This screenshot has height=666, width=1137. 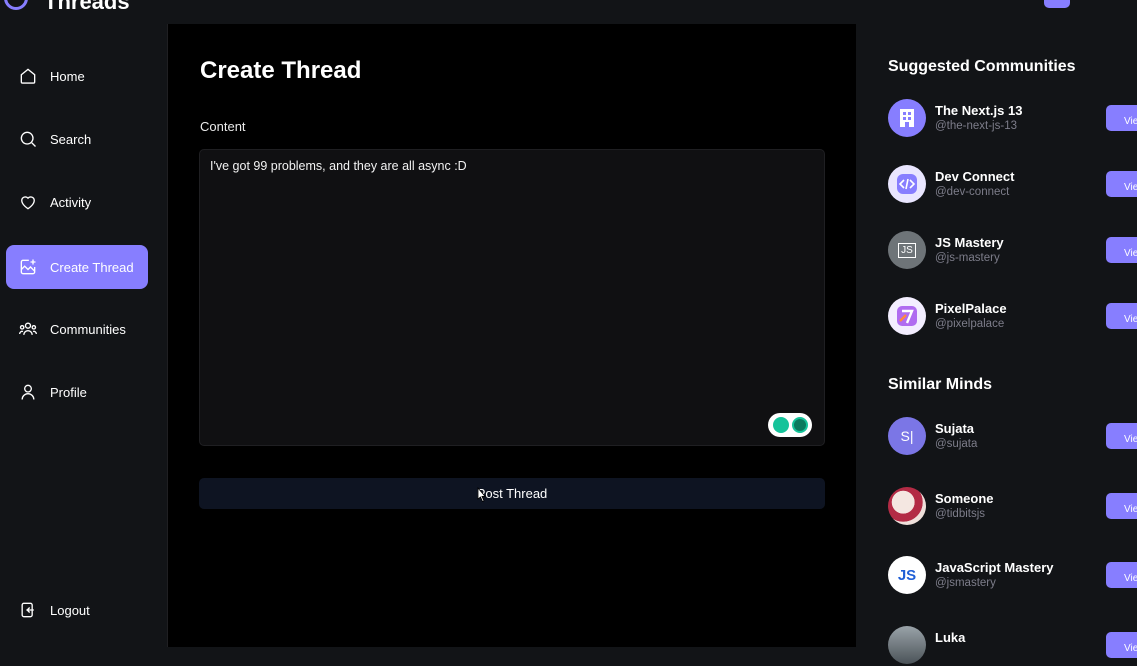 What do you see at coordinates (27, 610) in the screenshot?
I see `logout-icon` at bounding box center [27, 610].